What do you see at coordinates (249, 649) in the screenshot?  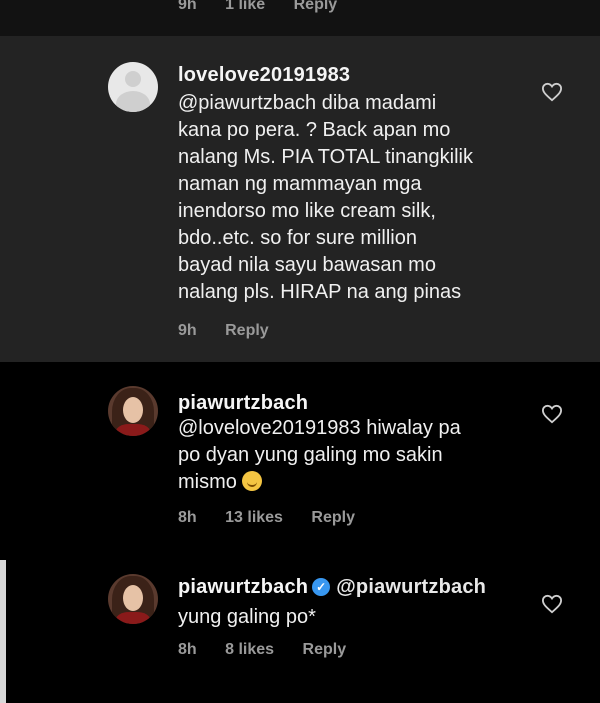 I see `likes-link: 8 likes` at bounding box center [249, 649].